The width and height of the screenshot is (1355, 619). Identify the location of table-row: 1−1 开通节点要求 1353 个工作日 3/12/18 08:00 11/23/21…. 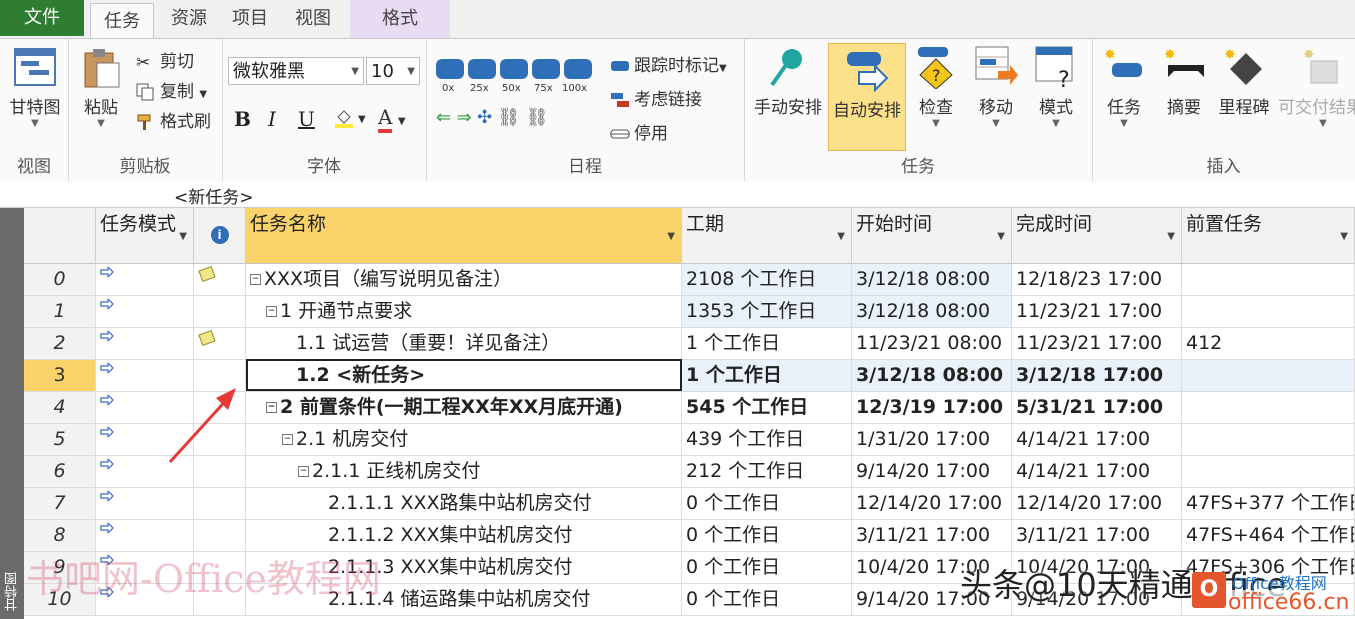
(689, 312).